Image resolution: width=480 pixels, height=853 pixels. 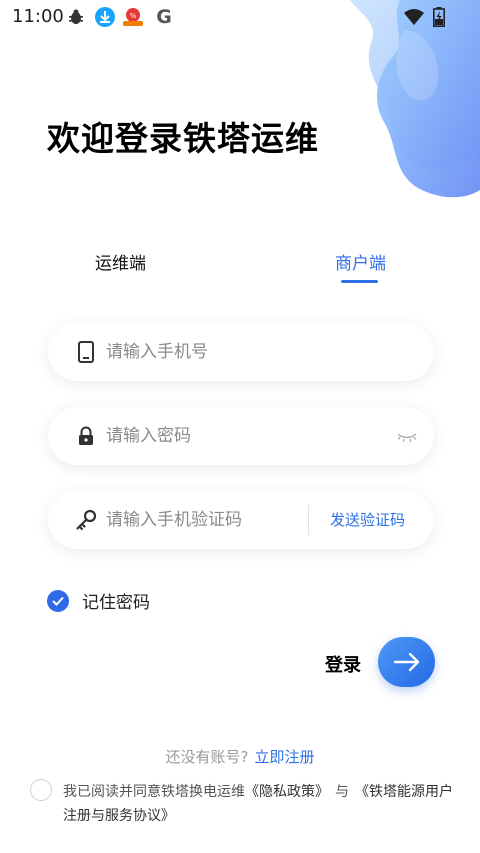 What do you see at coordinates (41, 790) in the screenshot?
I see `agreement-checkbox` at bounding box center [41, 790].